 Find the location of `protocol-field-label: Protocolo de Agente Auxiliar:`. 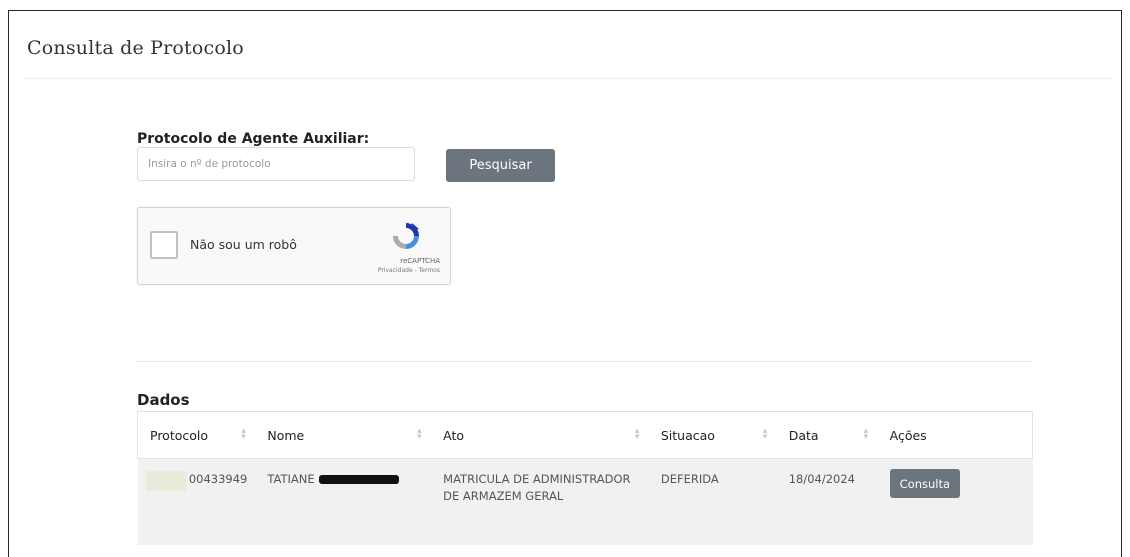

protocol-field-label: Protocolo de Agente Auxiliar: is located at coordinates (253, 139).